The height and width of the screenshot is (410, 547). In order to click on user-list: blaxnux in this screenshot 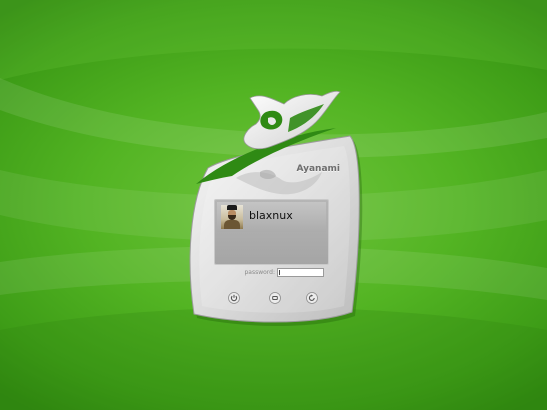, I will do `click(271, 232)`.